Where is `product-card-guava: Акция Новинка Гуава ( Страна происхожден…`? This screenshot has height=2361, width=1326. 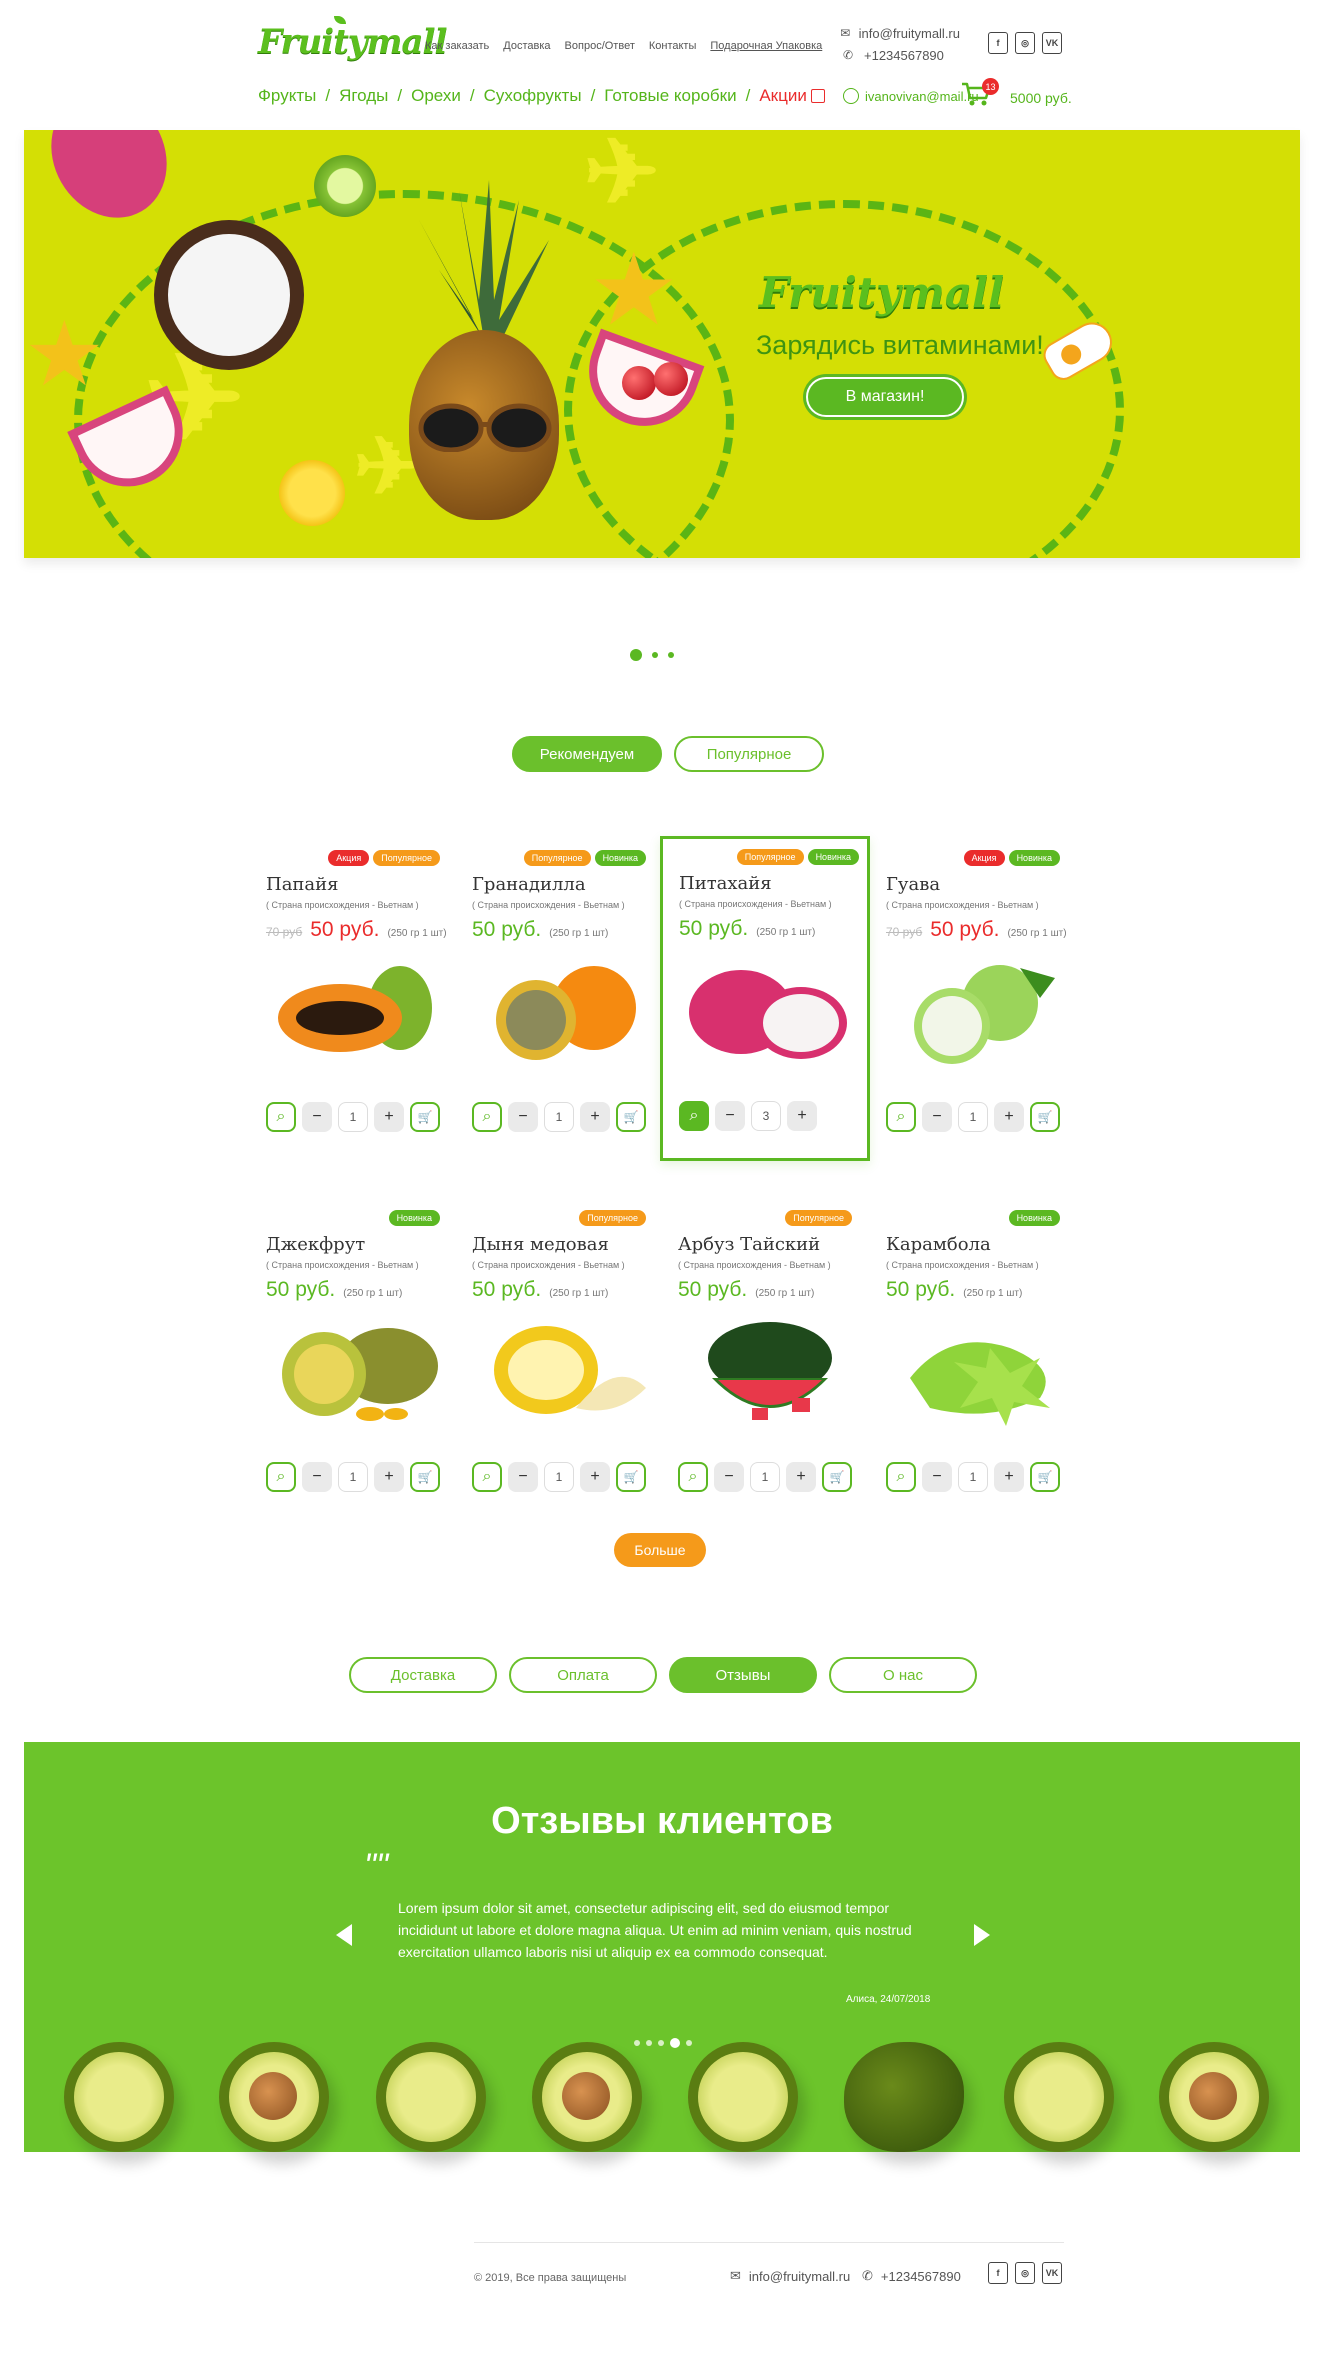 product-card-guava: Акция Новинка Гуава ( Страна происхожден… is located at coordinates (973, 1001).